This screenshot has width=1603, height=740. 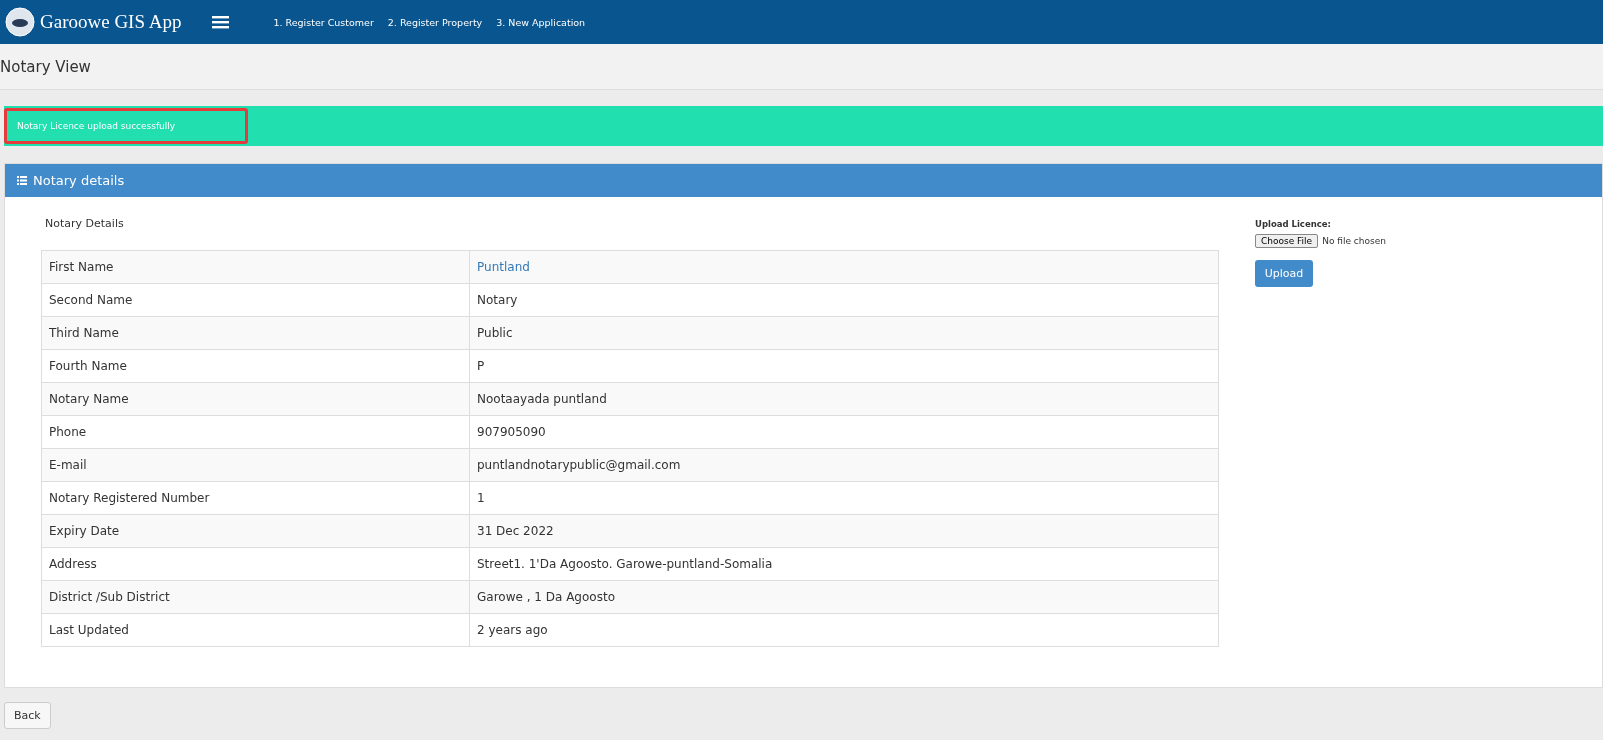 What do you see at coordinates (844, 630) in the screenshot?
I see `table-cell: 2 years ago` at bounding box center [844, 630].